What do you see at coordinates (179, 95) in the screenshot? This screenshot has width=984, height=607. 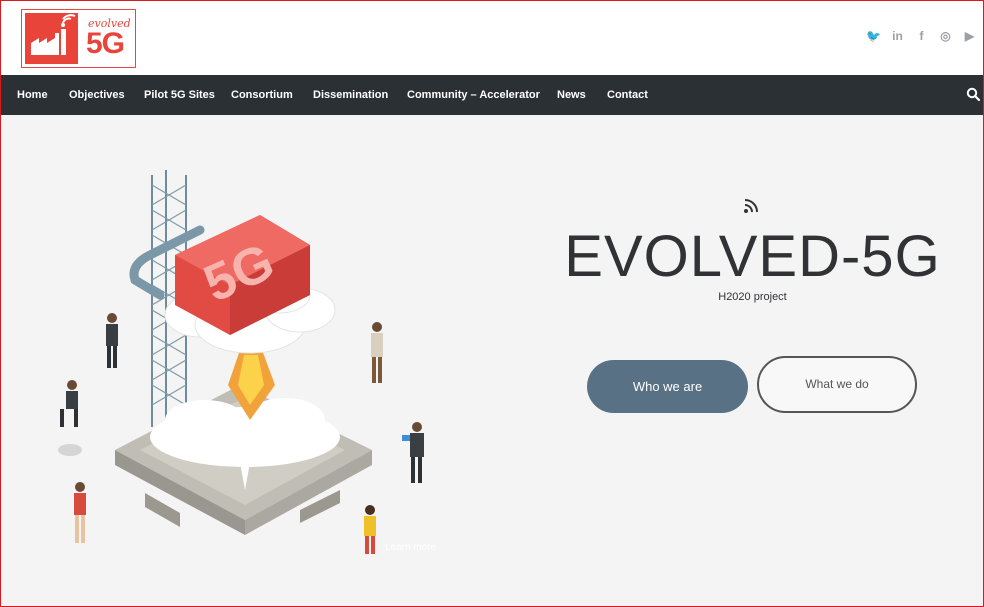 I see `nav-item-pilot-5g-sites: Pilot 5G Sites` at bounding box center [179, 95].